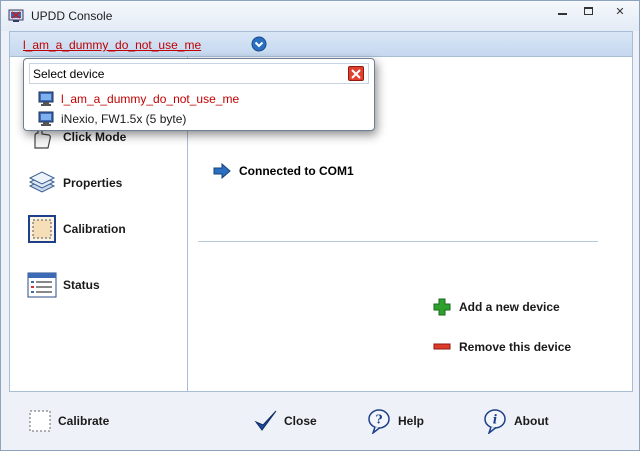 This screenshot has height=451, width=640. Describe the element at coordinates (72, 16) in the screenshot. I see `window-title: UPDD Console` at that location.